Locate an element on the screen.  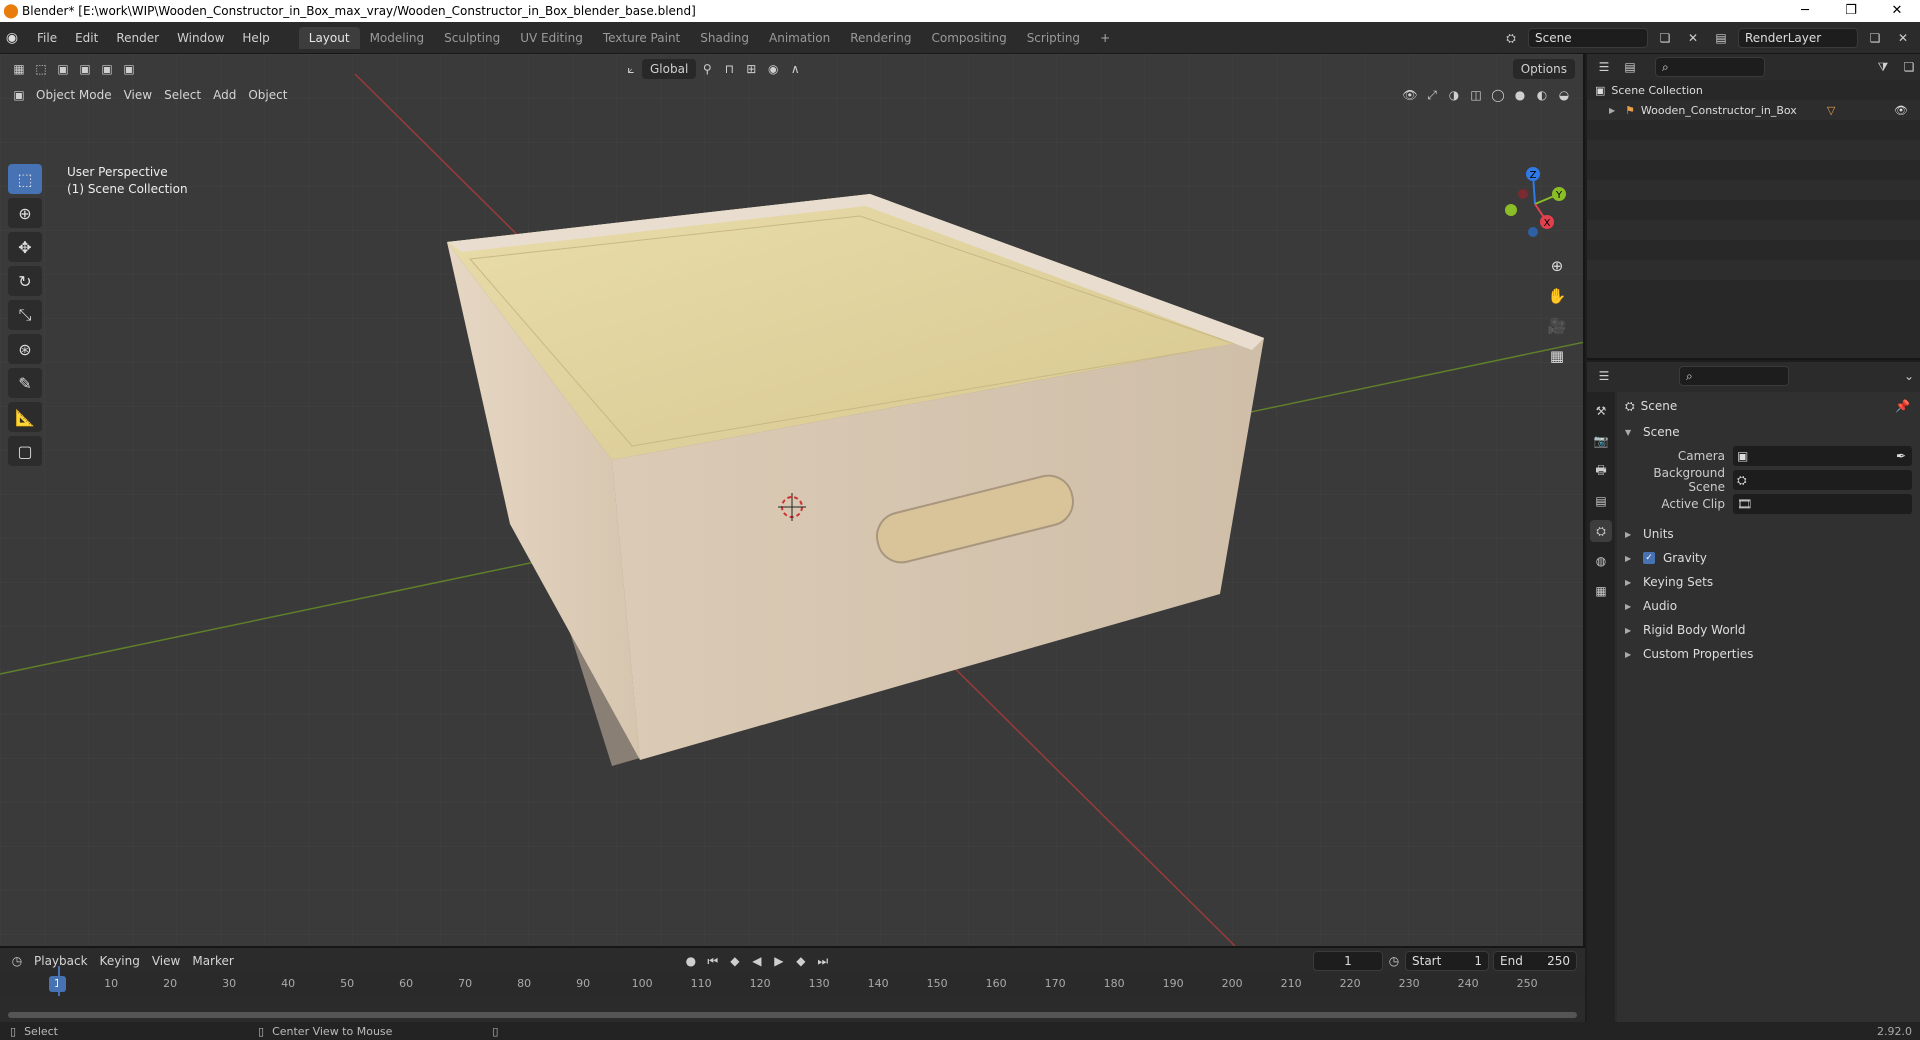
gizmo-toggle-icon: ⤢ is located at coordinates (1432, 95).